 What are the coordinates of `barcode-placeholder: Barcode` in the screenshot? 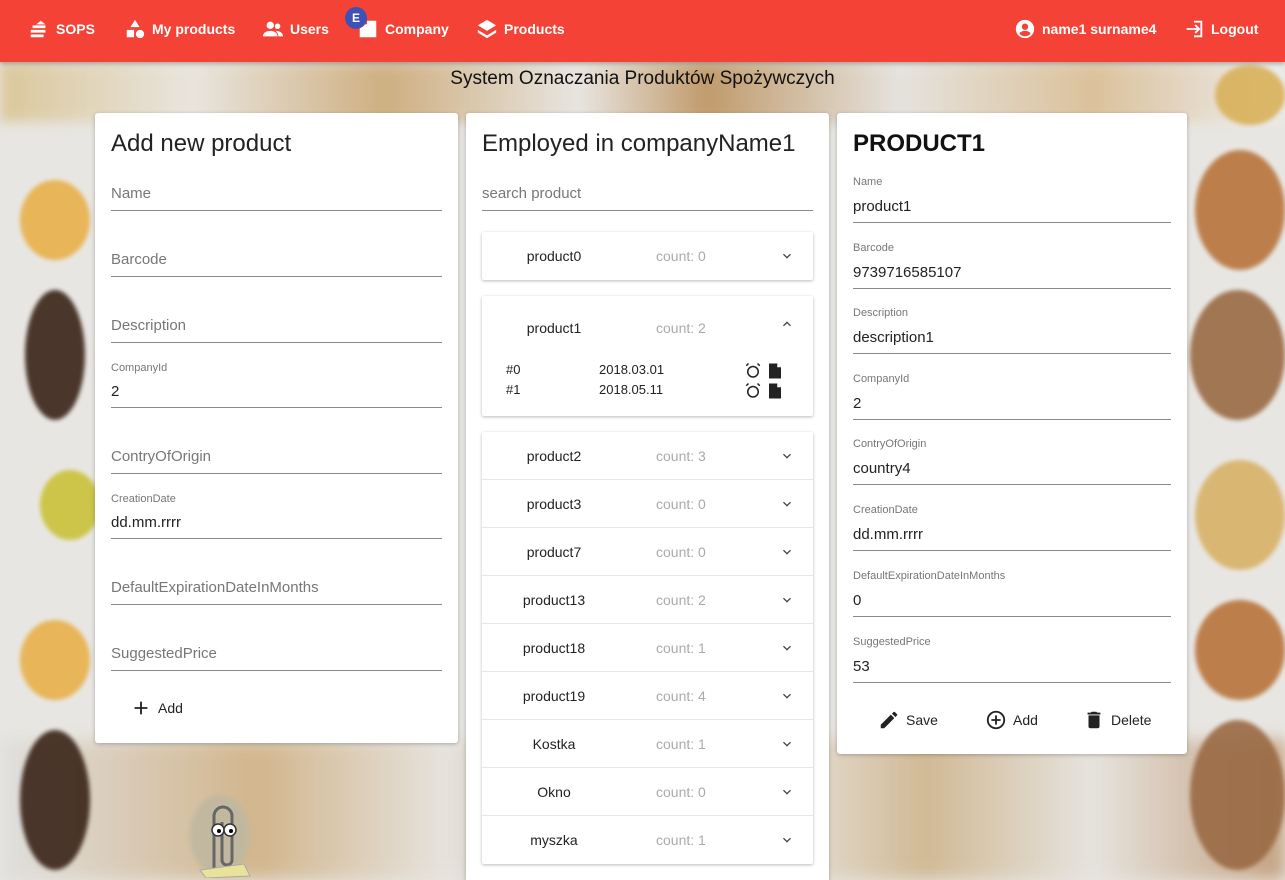 It's located at (139, 259).